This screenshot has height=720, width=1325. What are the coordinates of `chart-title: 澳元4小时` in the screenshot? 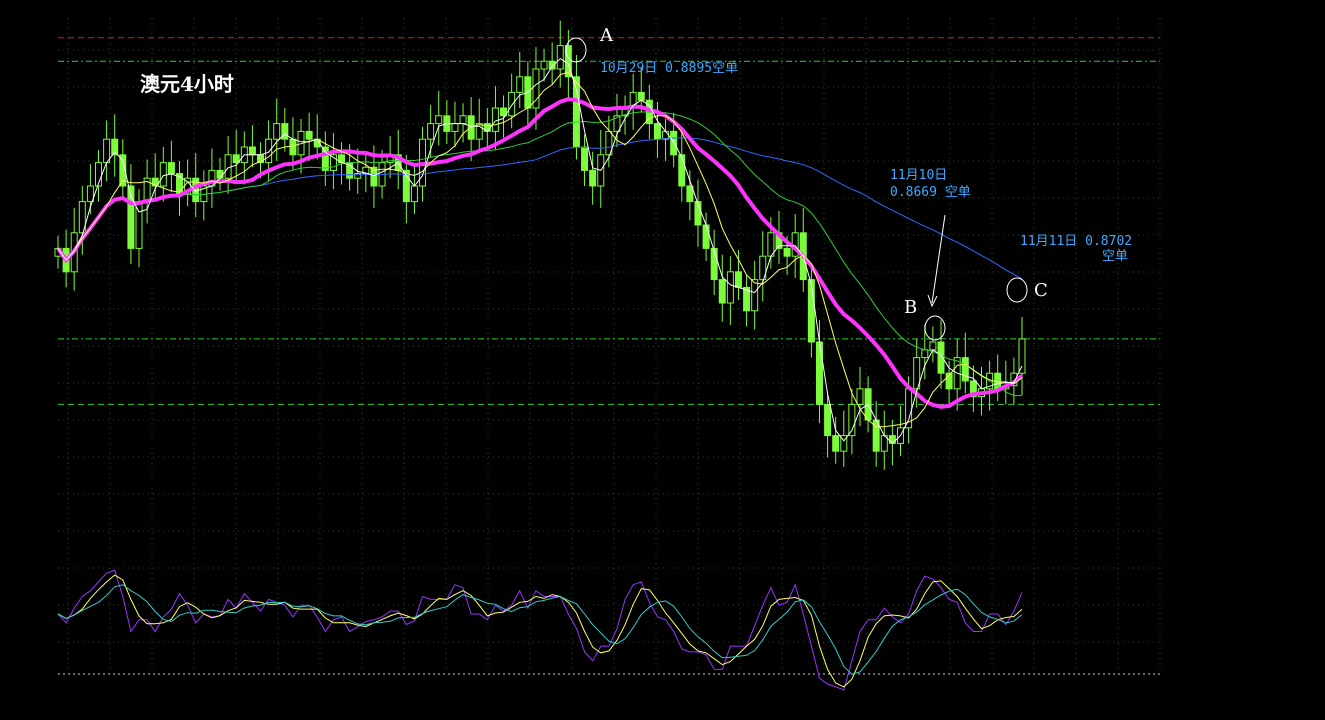 It's located at (187, 84).